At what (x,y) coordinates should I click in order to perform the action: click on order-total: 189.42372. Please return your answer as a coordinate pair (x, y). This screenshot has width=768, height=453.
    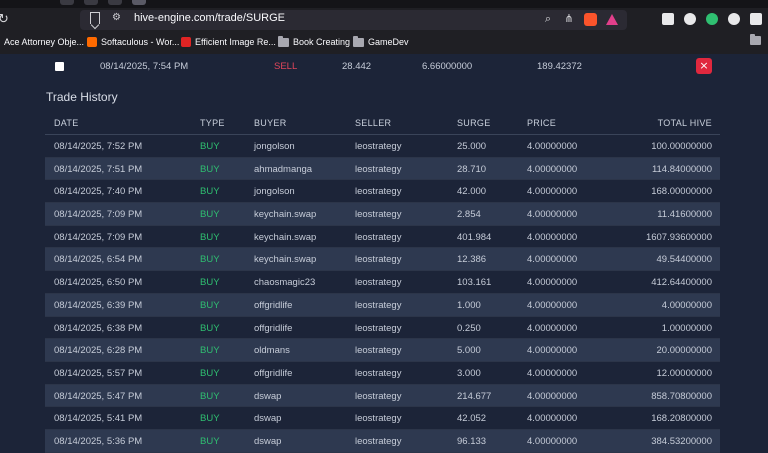
    Looking at the image, I should click on (559, 66).